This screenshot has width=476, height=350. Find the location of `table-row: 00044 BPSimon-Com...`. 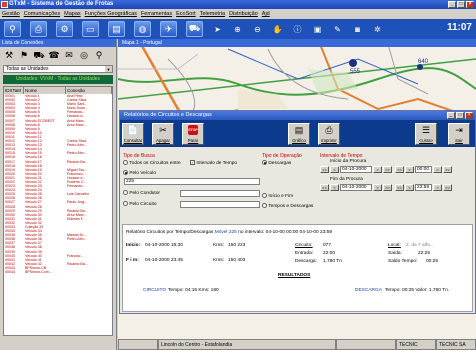

table-row: 00044 BPSimon-Com... is located at coordinates (58, 272).